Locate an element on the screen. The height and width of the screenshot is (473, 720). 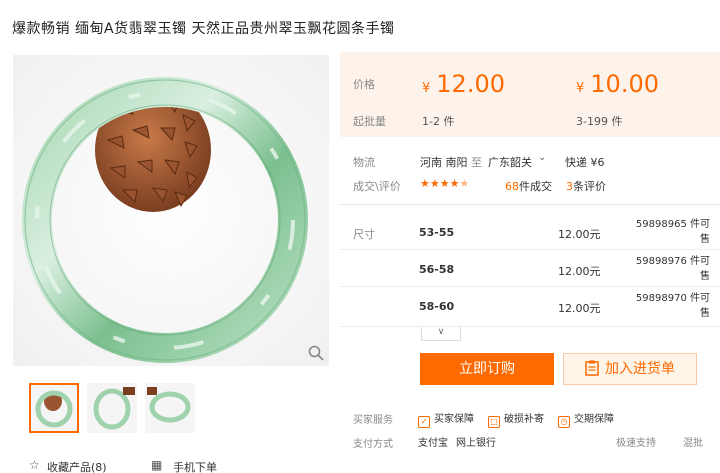
sku-row: 58-60 12.00元 59898970 件可售 is located at coordinates (530, 307).